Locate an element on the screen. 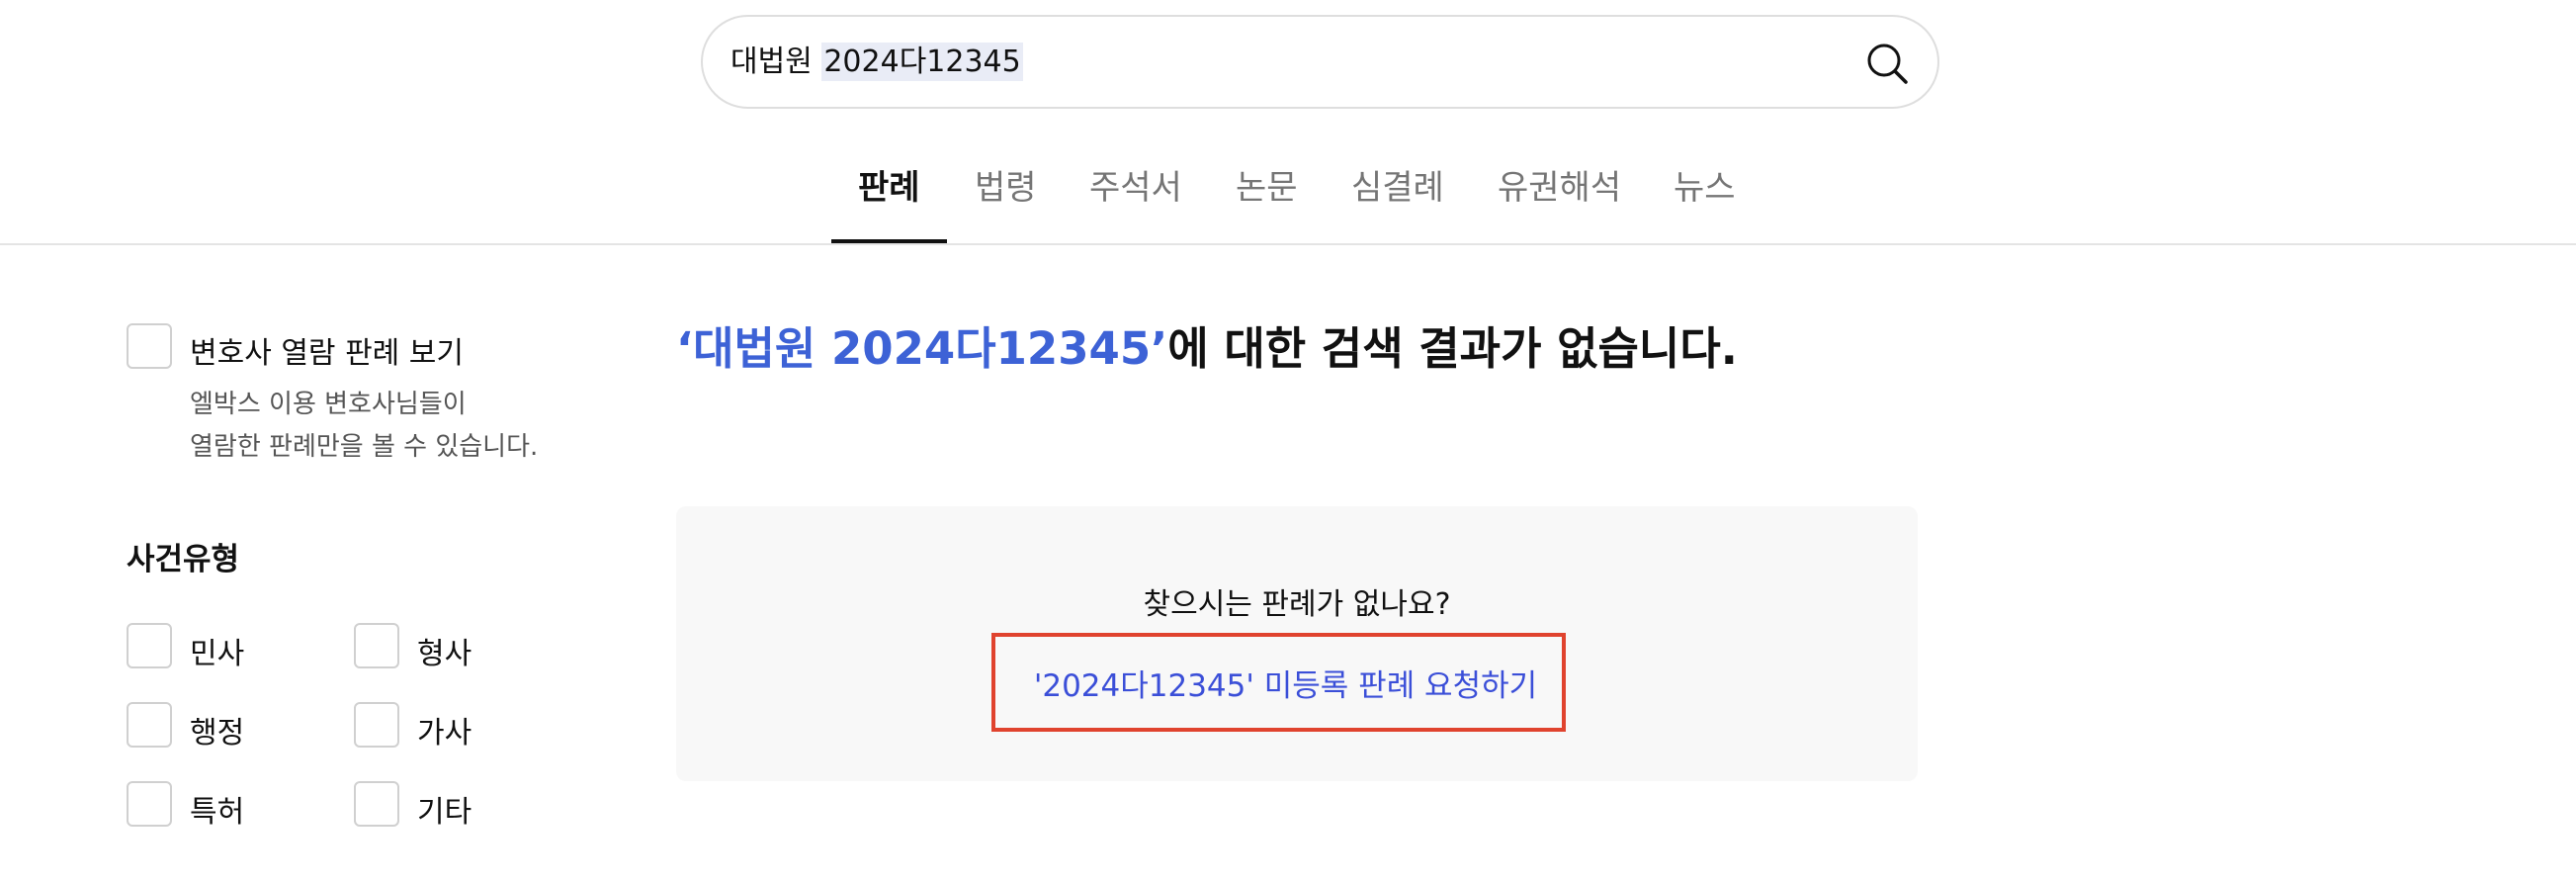 Image resolution: width=2576 pixels, height=884 pixels. search-icon is located at coordinates (1887, 64).